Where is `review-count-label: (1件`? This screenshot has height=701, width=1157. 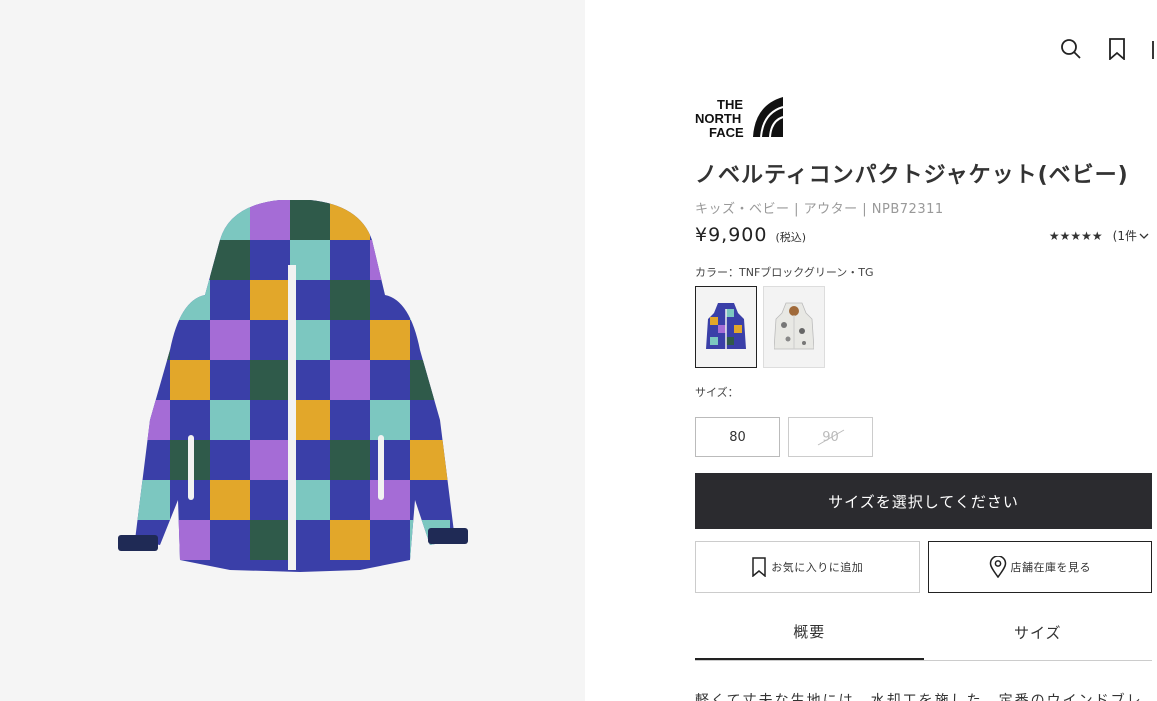
review-count-label: (1件 is located at coordinates (1124, 236).